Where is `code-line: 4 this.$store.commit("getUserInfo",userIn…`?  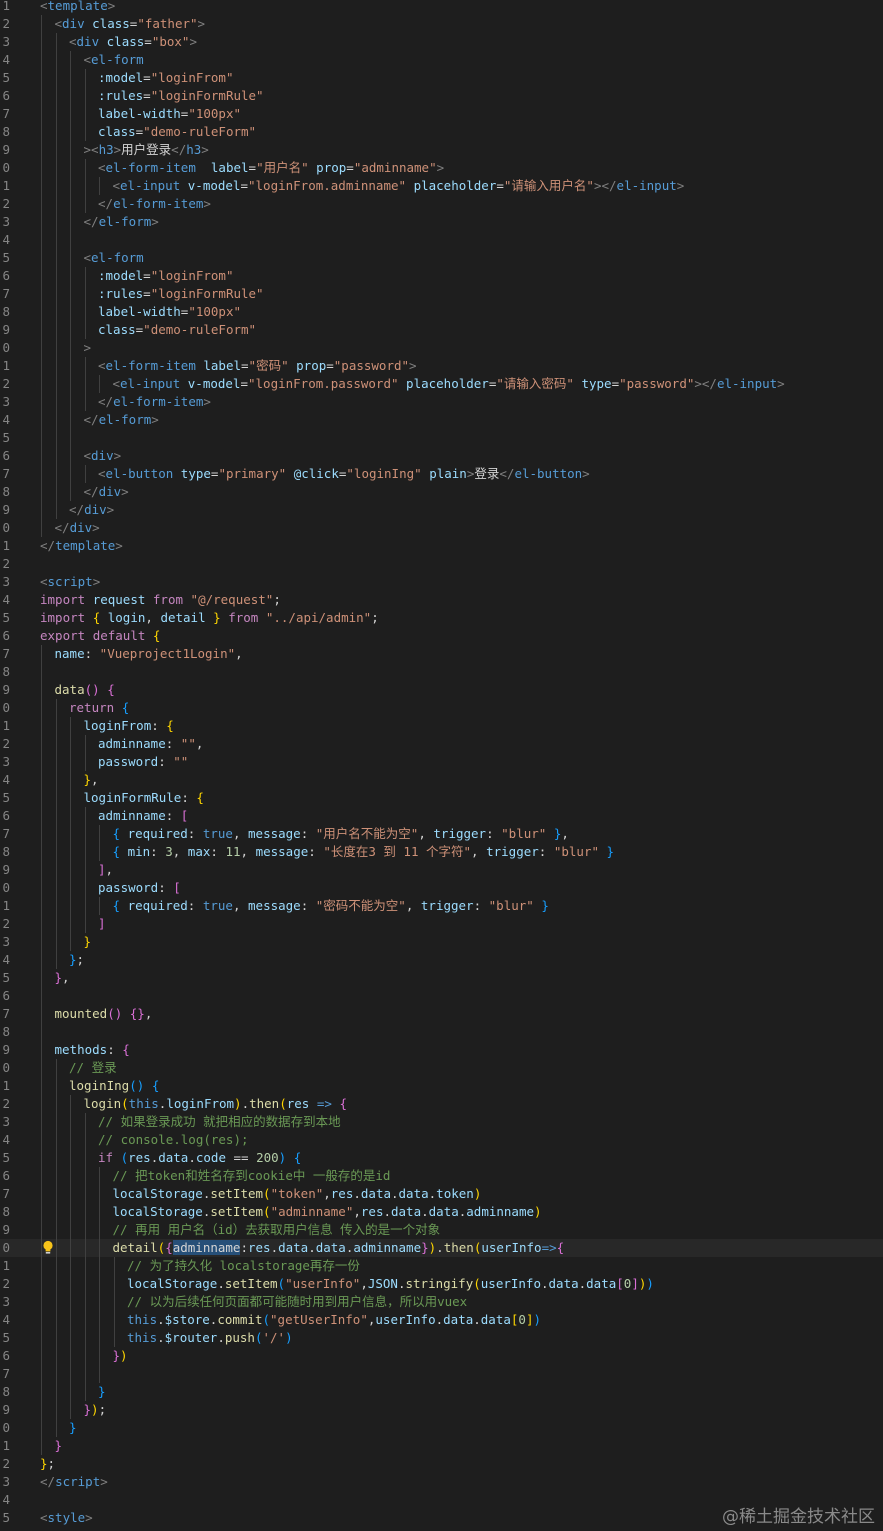 code-line: 4 this.$store.commit("getUserInfo",userIn… is located at coordinates (441, 1320).